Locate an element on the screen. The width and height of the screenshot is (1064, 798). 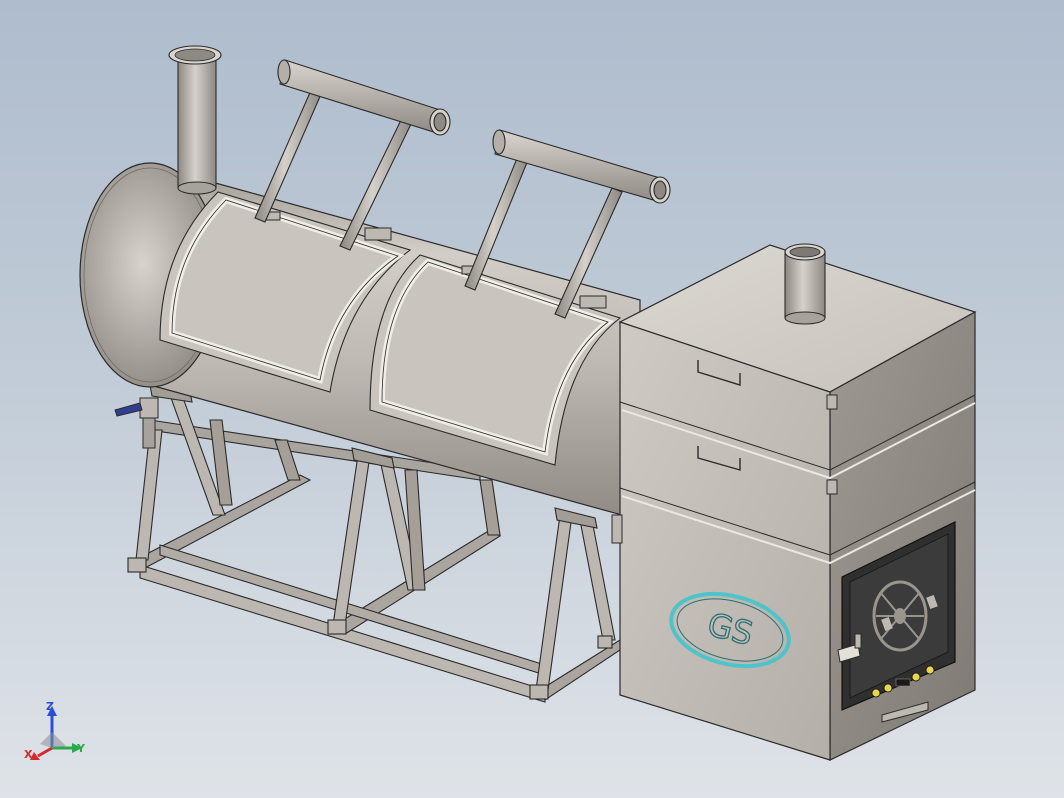
drain-valve is located at coordinates (136, 423).